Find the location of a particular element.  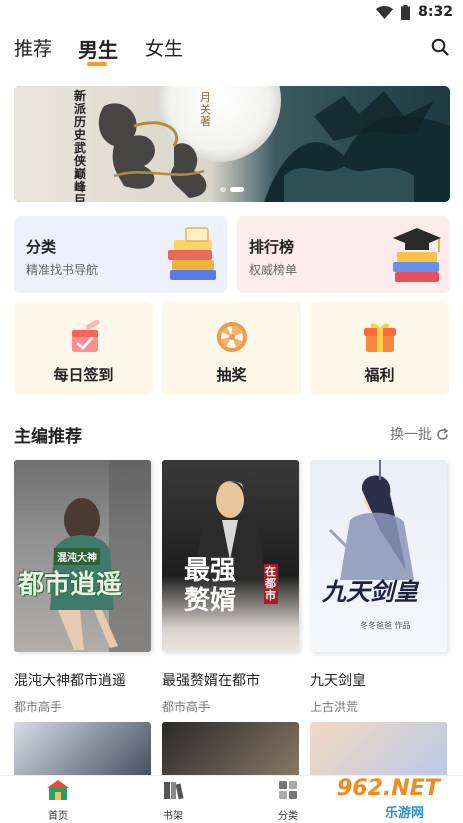

gift-icon is located at coordinates (380, 337).